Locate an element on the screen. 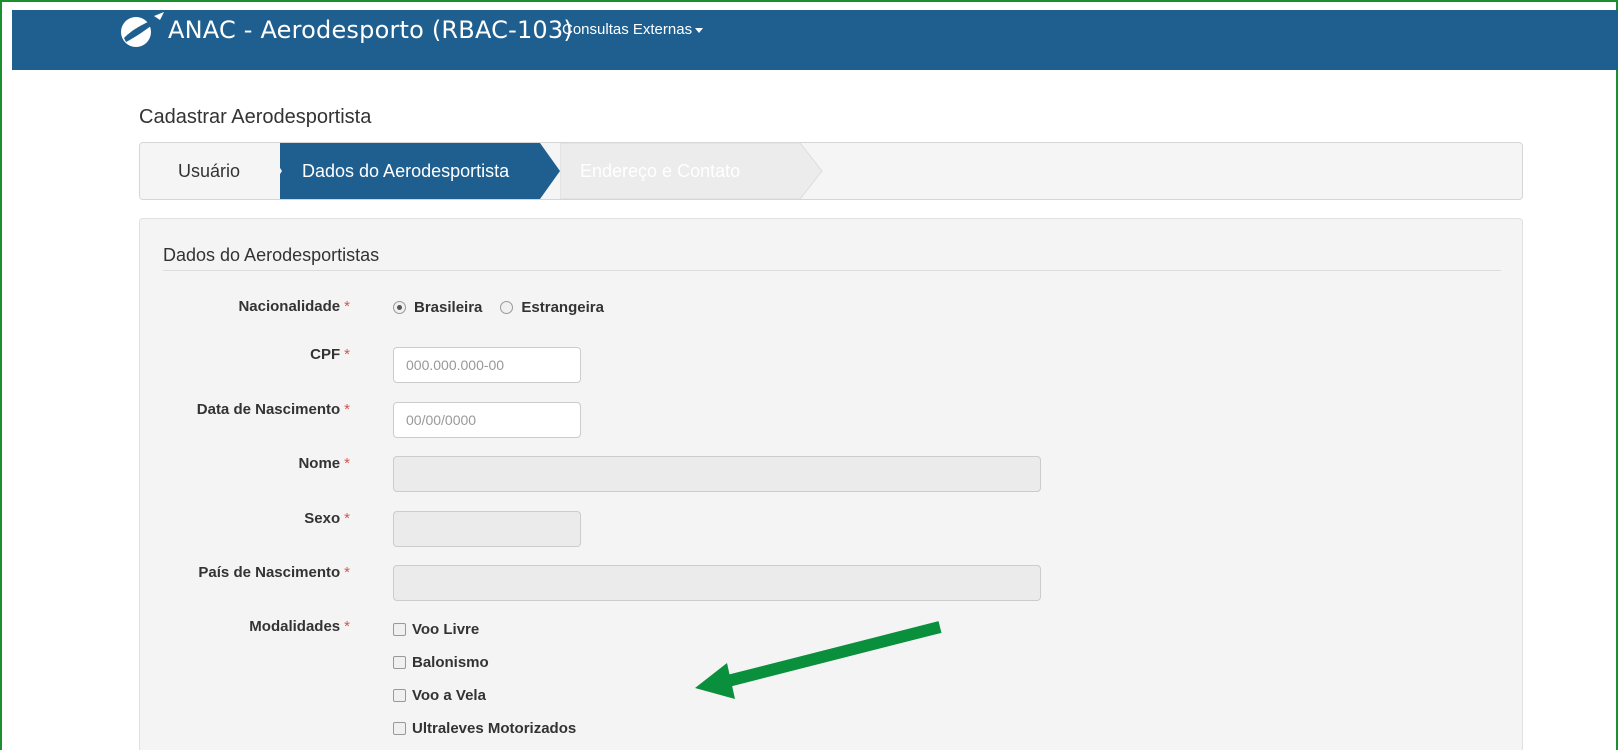 The width and height of the screenshot is (1618, 750). checkbox-ultraleves-label: Ultraleves Motorizados is located at coordinates (494, 728).